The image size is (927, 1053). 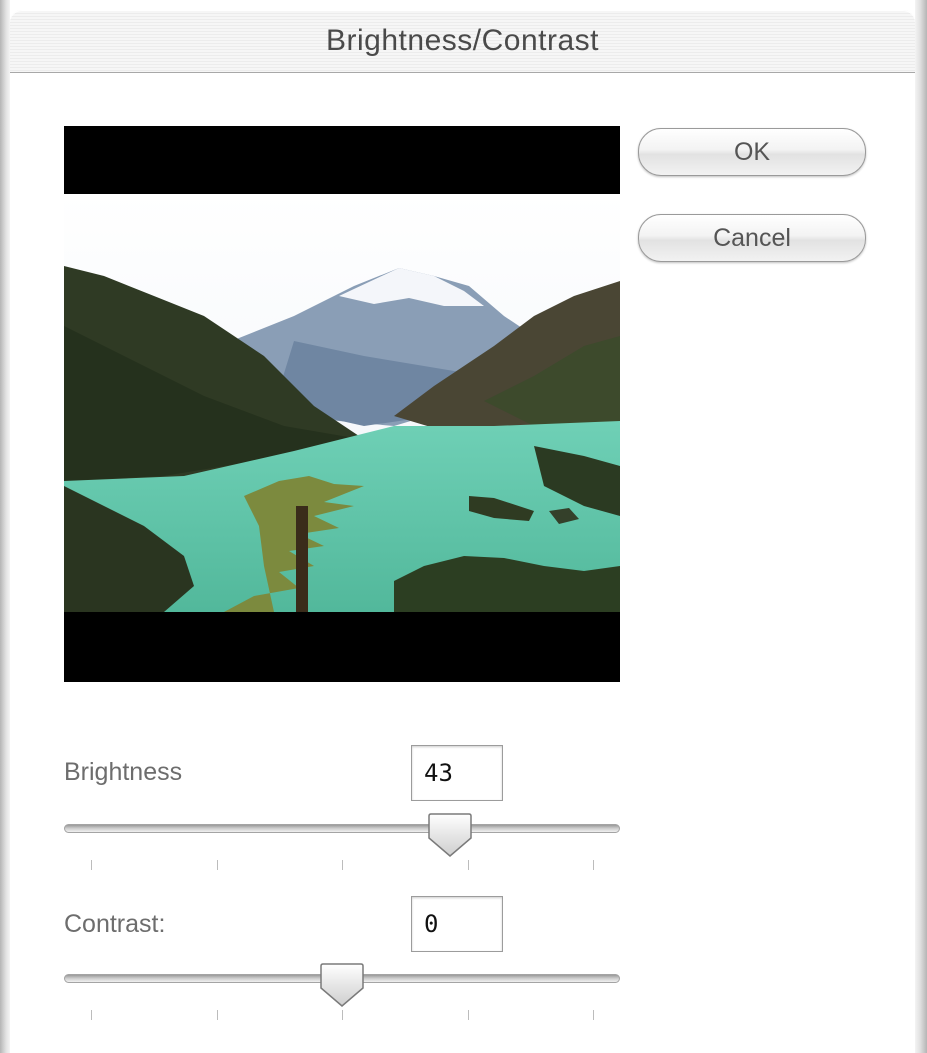 What do you see at coordinates (921, 526) in the screenshot?
I see `window-edge-right` at bounding box center [921, 526].